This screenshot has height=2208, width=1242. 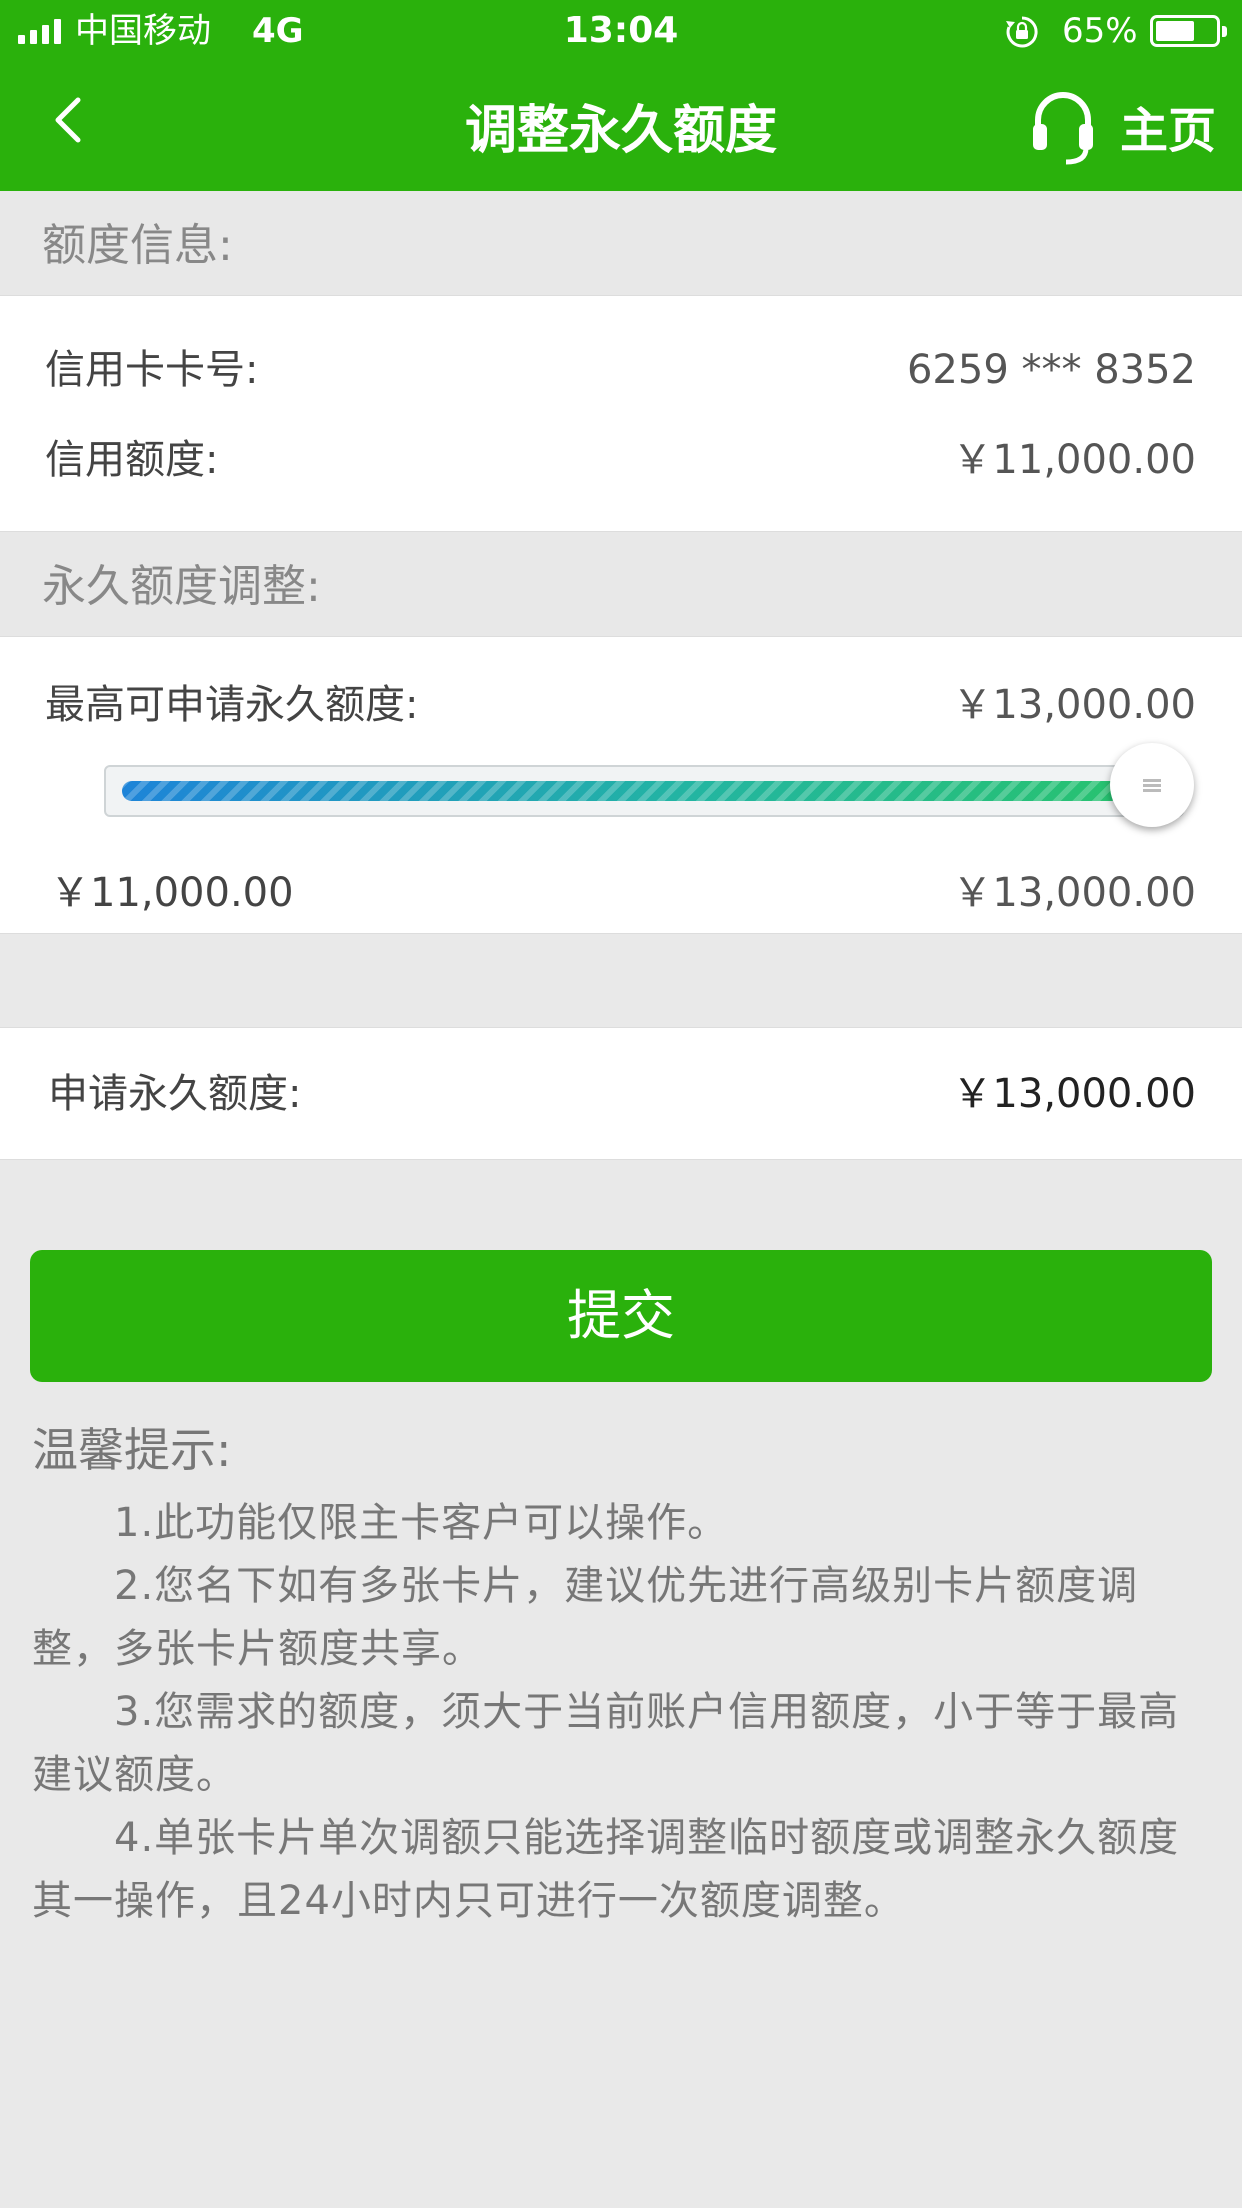 What do you see at coordinates (621, 584) in the screenshot?
I see `adjust-header: 永久额度调整:` at bounding box center [621, 584].